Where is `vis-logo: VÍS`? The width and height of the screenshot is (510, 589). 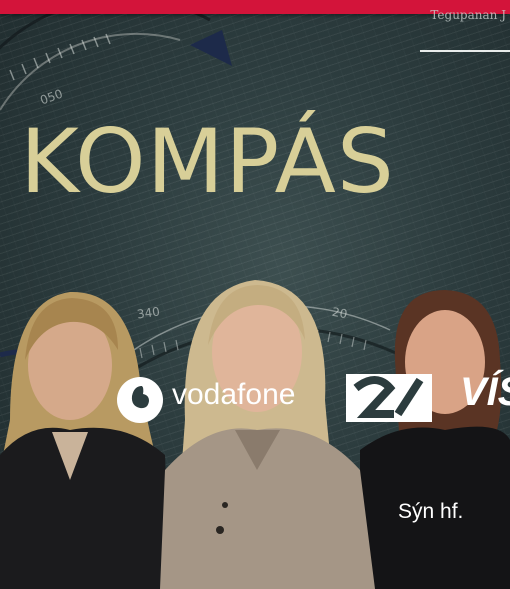
vis-logo: VÍS is located at coordinates (485, 392).